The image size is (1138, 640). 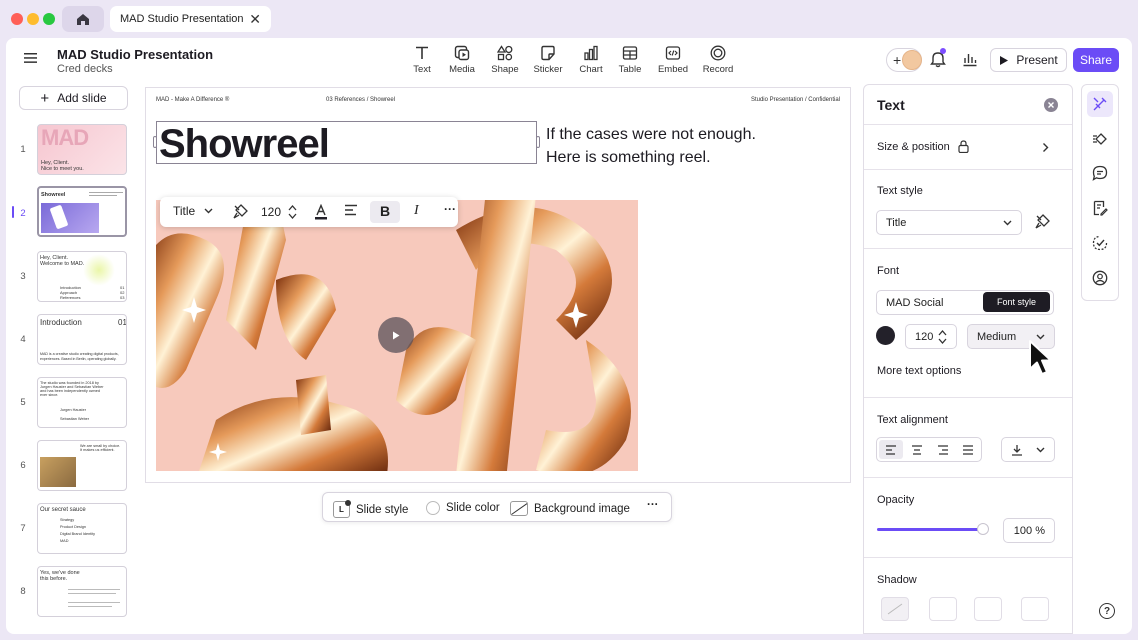 I want to click on chart-tool-button: Chart, so click(x=591, y=60).